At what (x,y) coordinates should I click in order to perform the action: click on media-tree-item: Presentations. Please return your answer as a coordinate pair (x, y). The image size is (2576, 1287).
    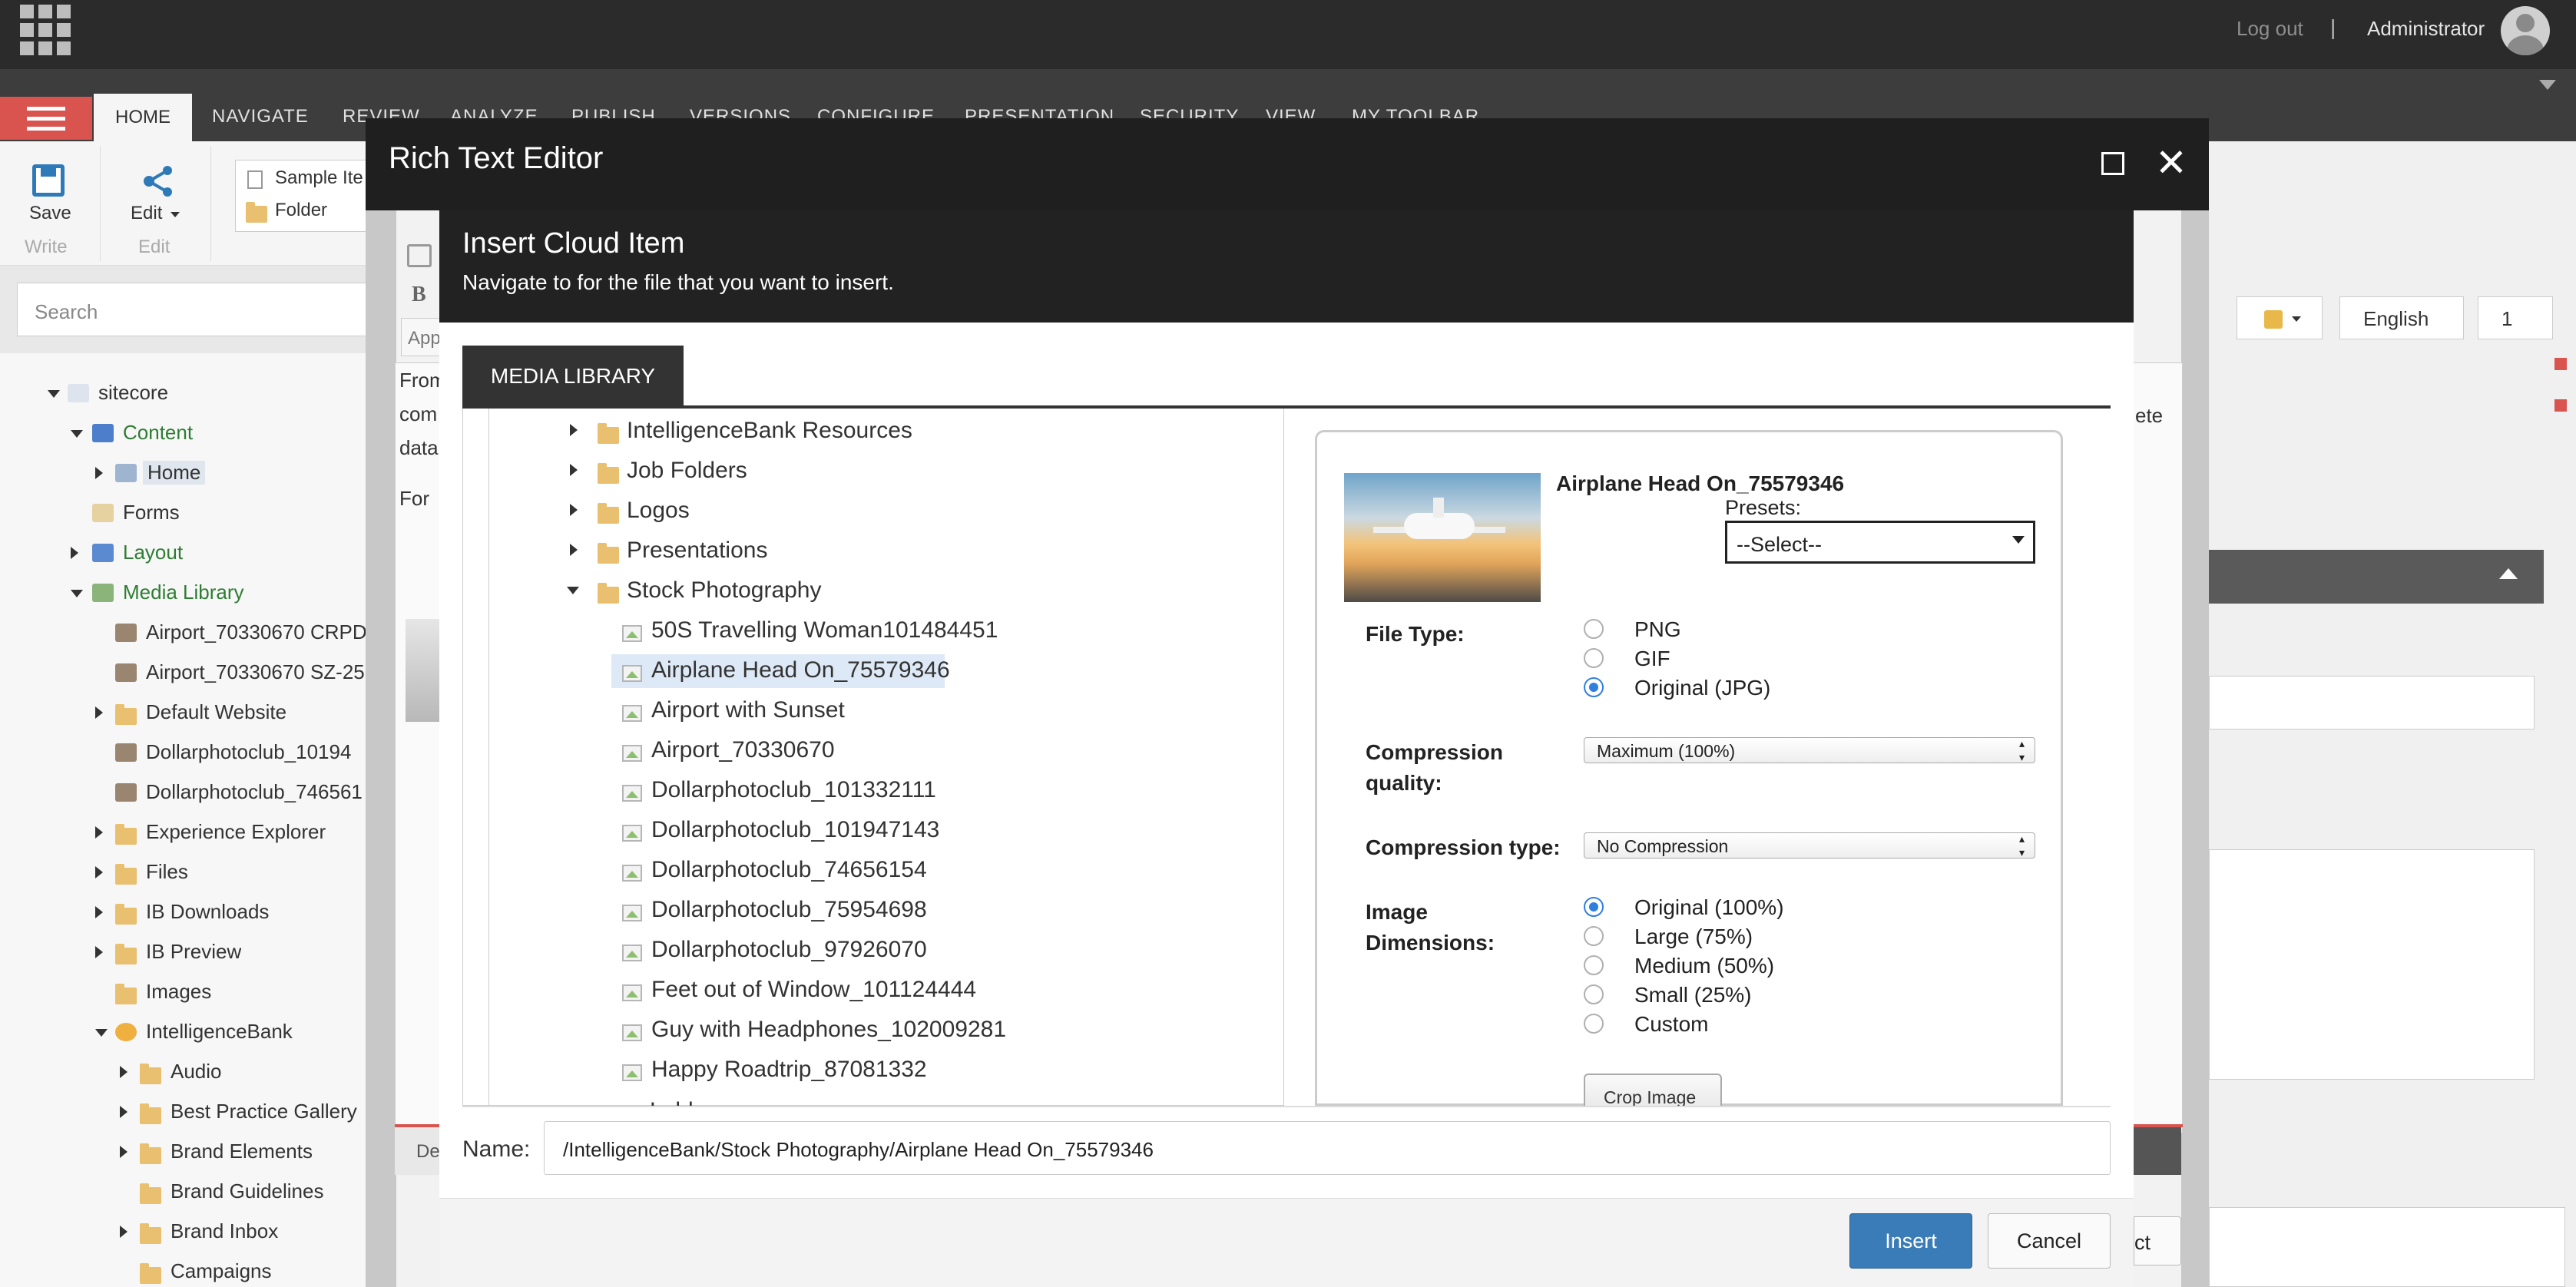
    Looking at the image, I should click on (697, 551).